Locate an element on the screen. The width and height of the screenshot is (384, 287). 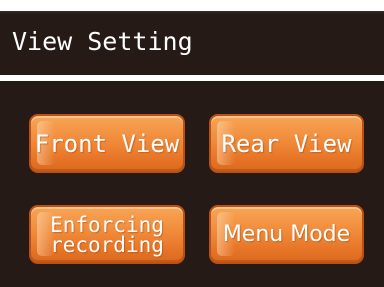
top-accent-line is located at coordinates (192, 12).